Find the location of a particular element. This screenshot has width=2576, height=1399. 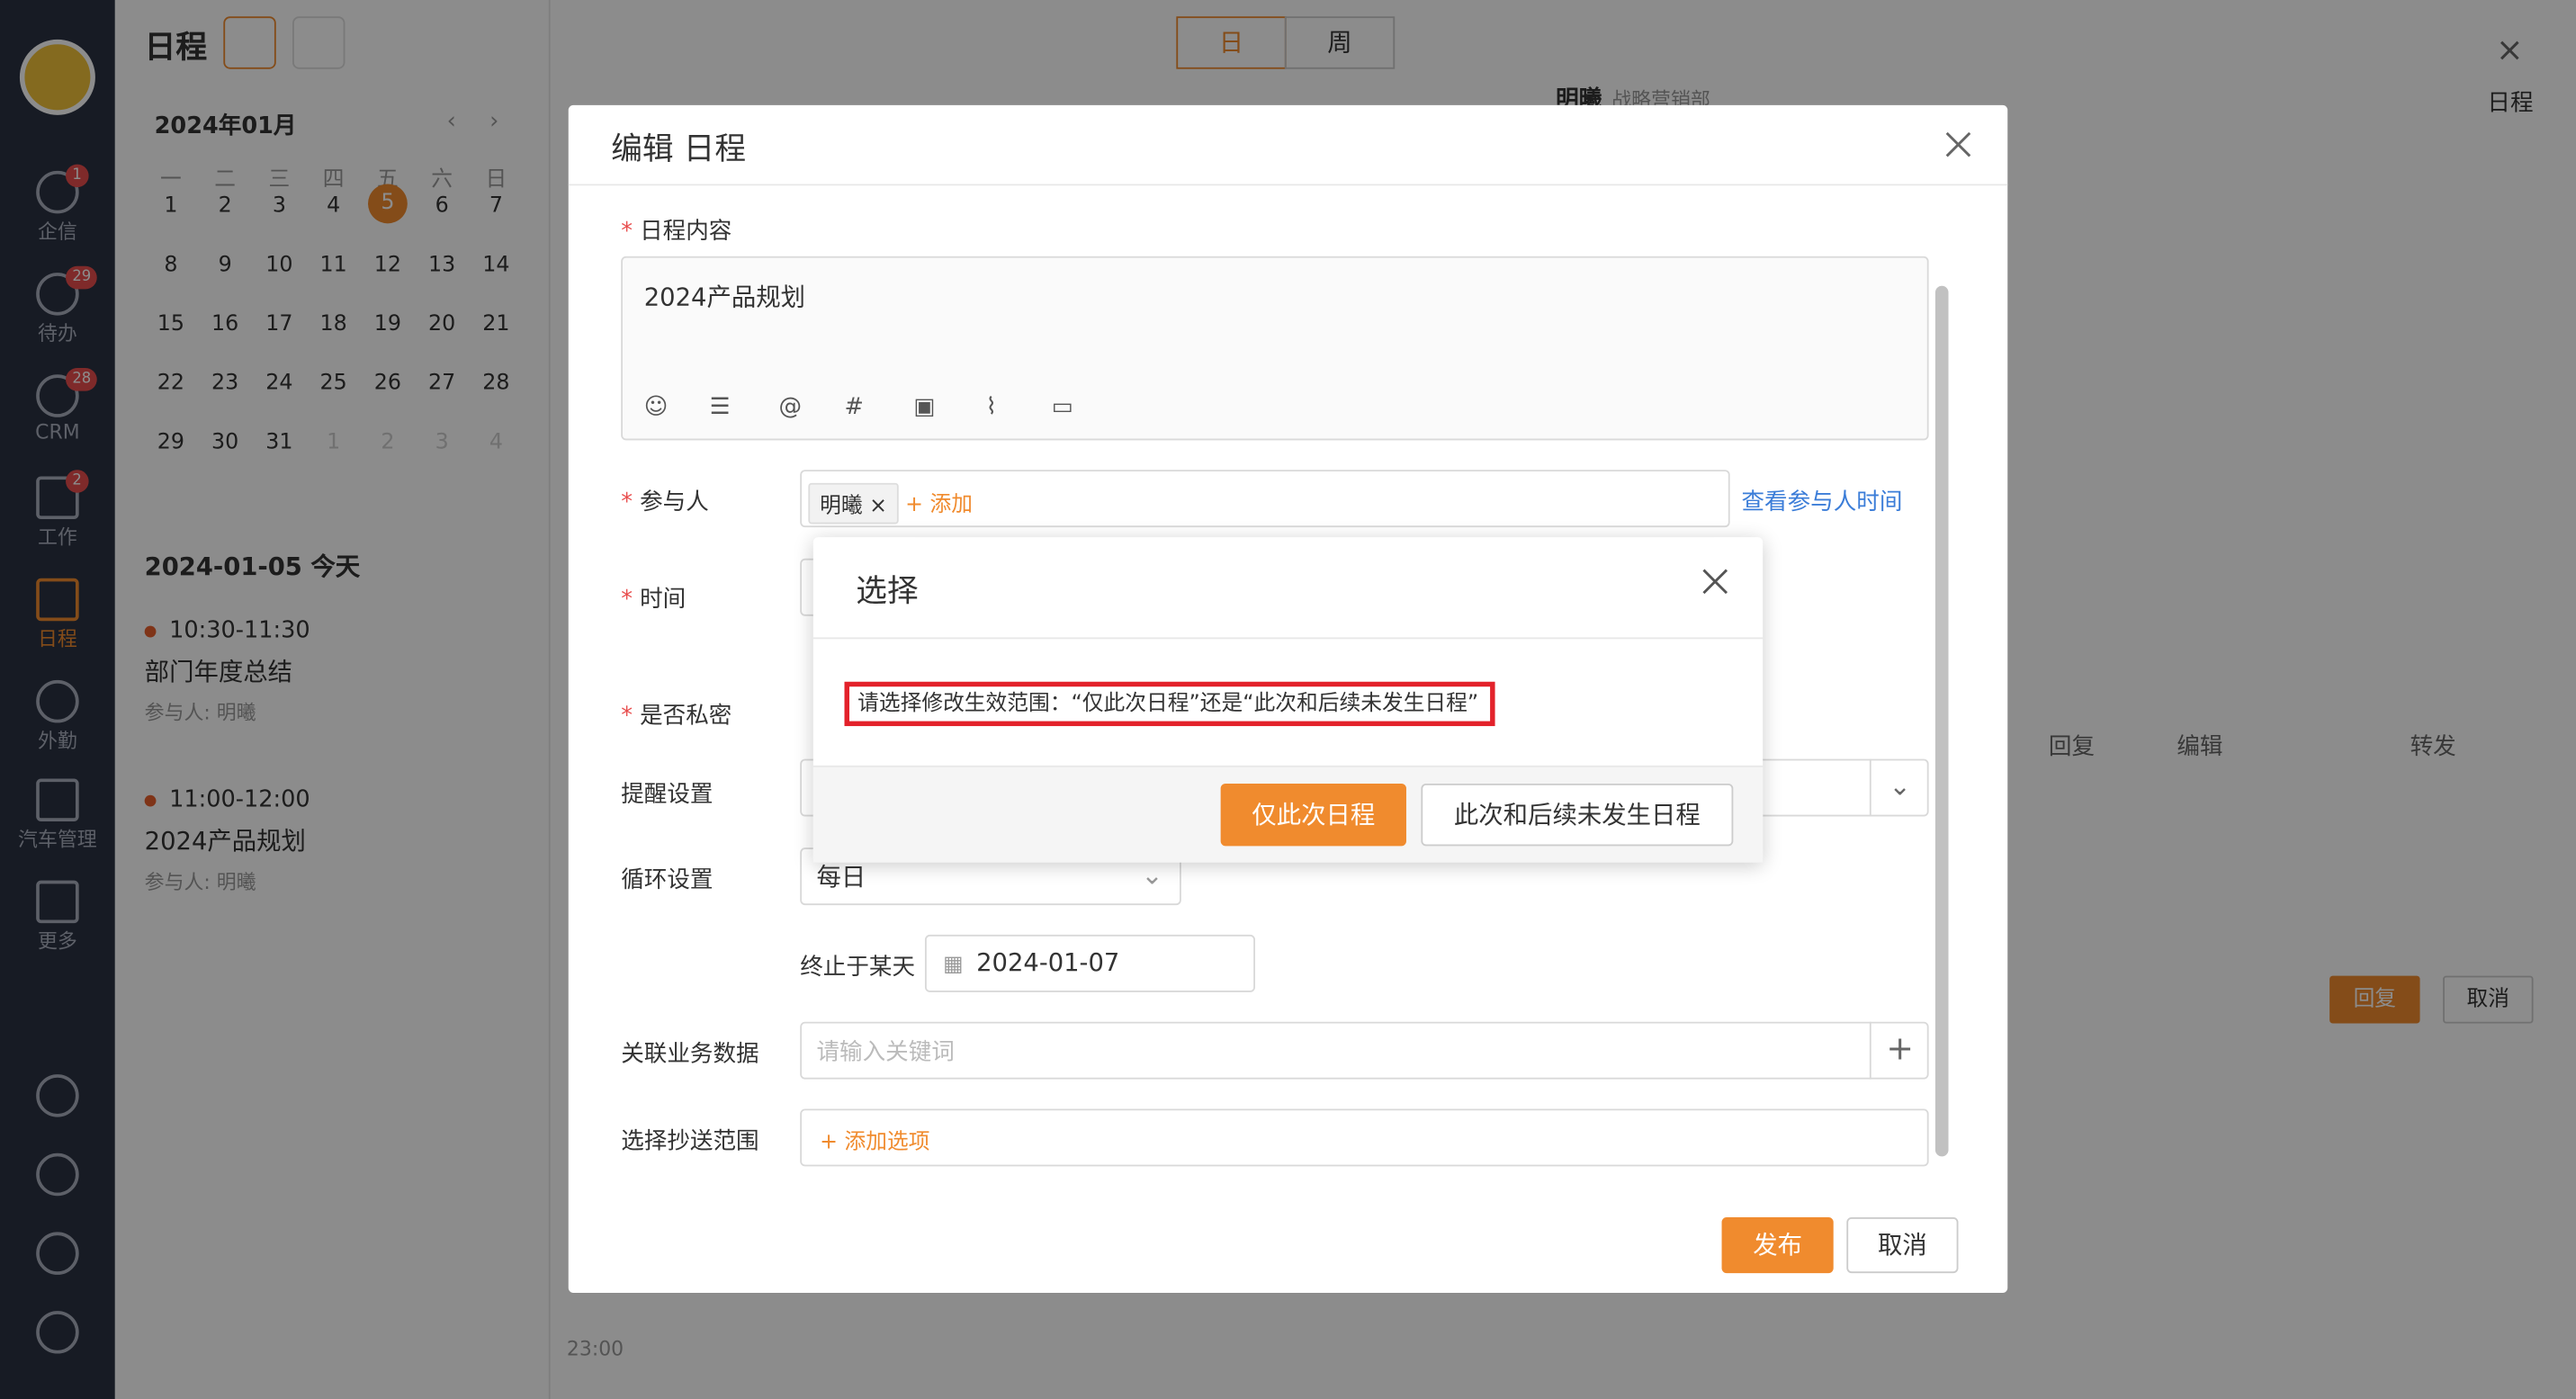

storage-icon: ▭ is located at coordinates (1062, 407).